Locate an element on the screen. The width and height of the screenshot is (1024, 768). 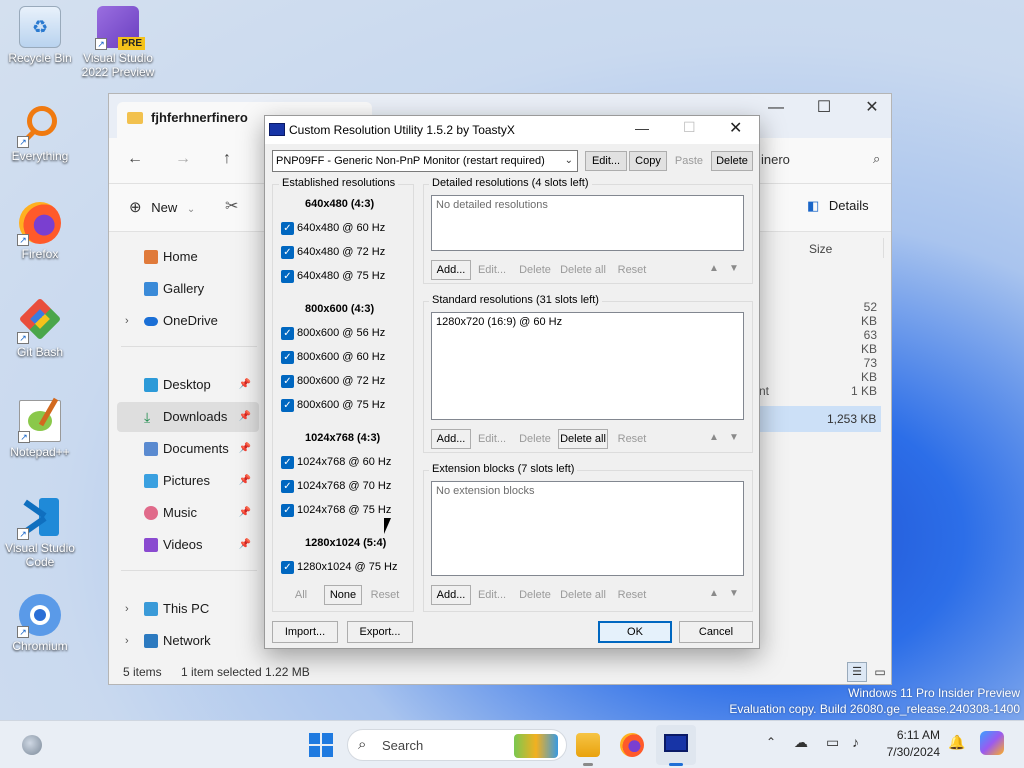
list-item: 1280x720 (16:9) @ 60 Hz is located at coordinates (587, 322).